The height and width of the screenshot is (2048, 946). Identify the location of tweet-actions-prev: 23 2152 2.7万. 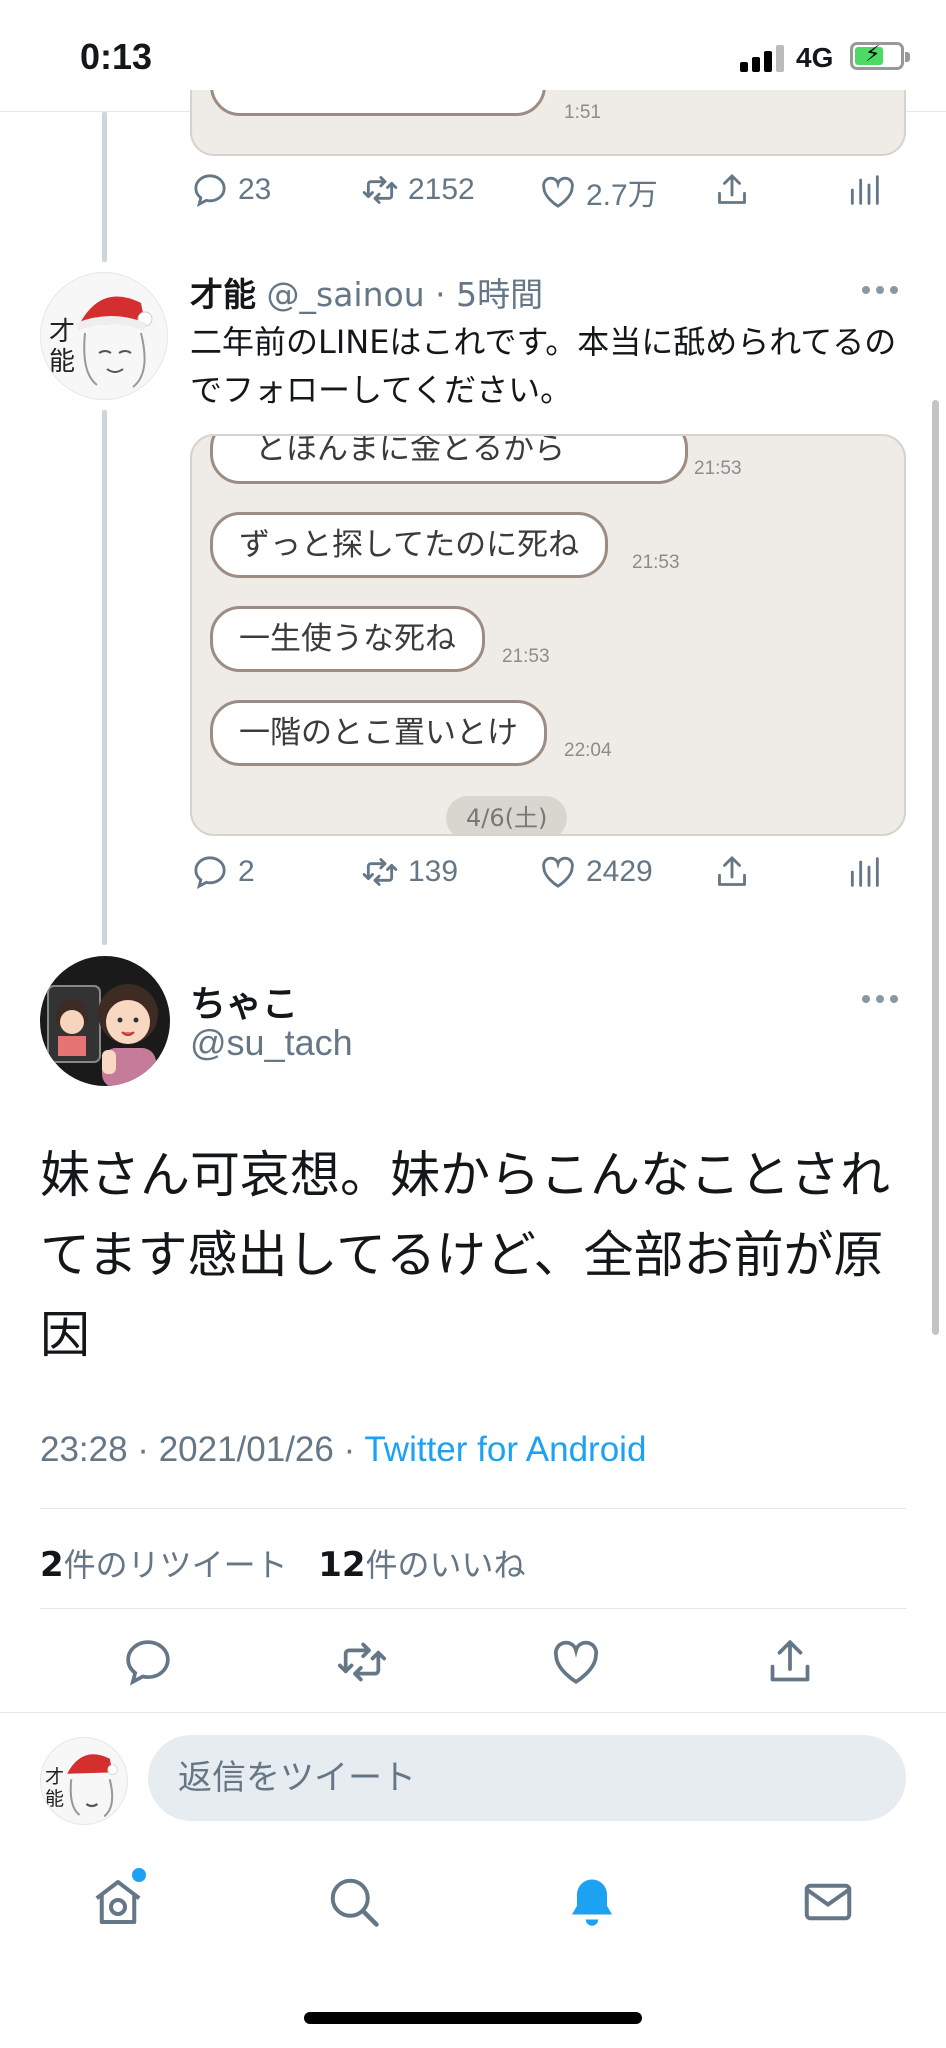
(548, 198).